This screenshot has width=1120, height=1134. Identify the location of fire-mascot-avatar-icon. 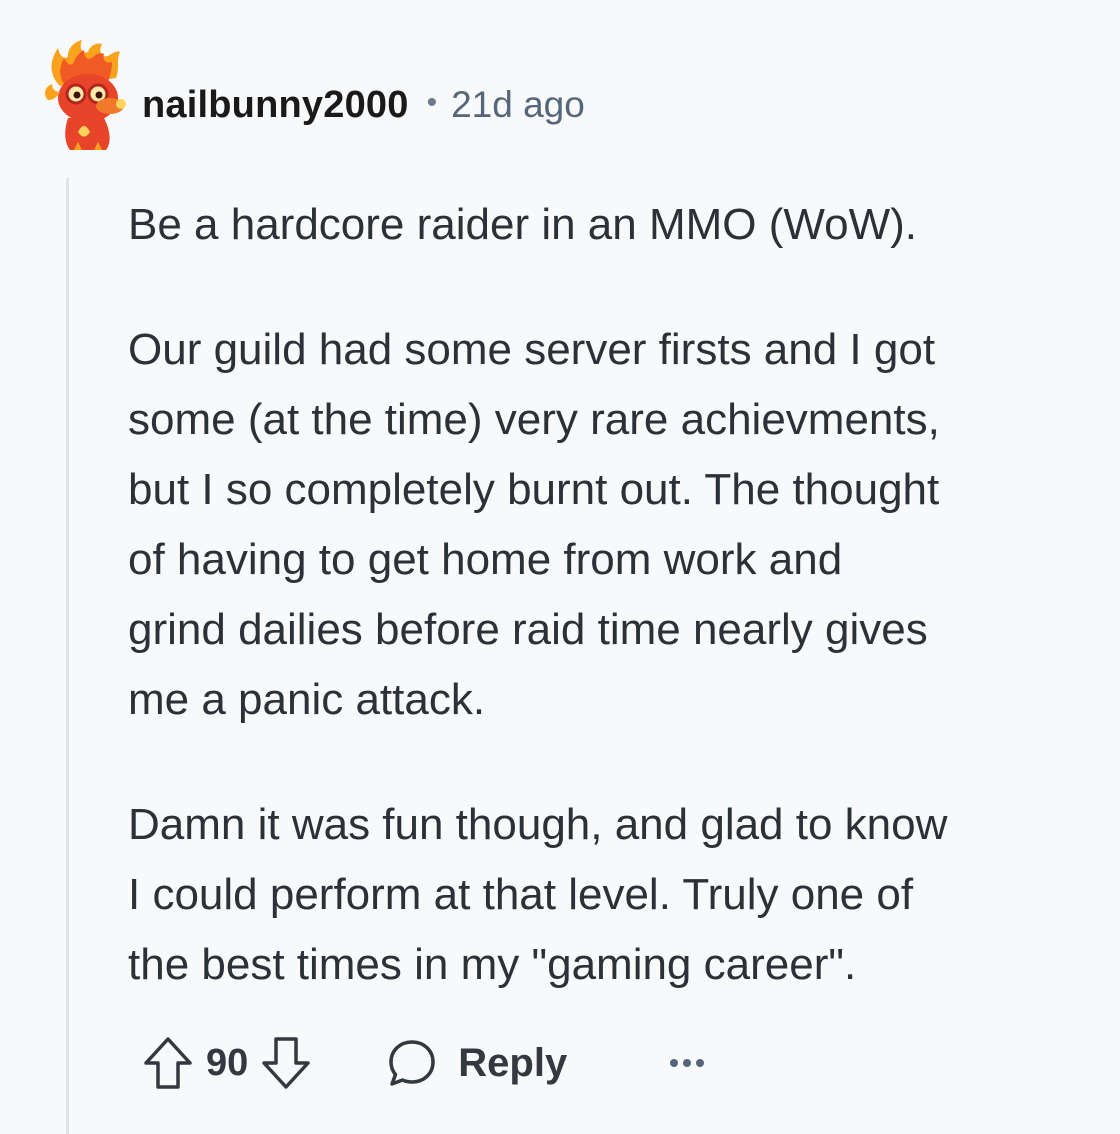
(85, 95).